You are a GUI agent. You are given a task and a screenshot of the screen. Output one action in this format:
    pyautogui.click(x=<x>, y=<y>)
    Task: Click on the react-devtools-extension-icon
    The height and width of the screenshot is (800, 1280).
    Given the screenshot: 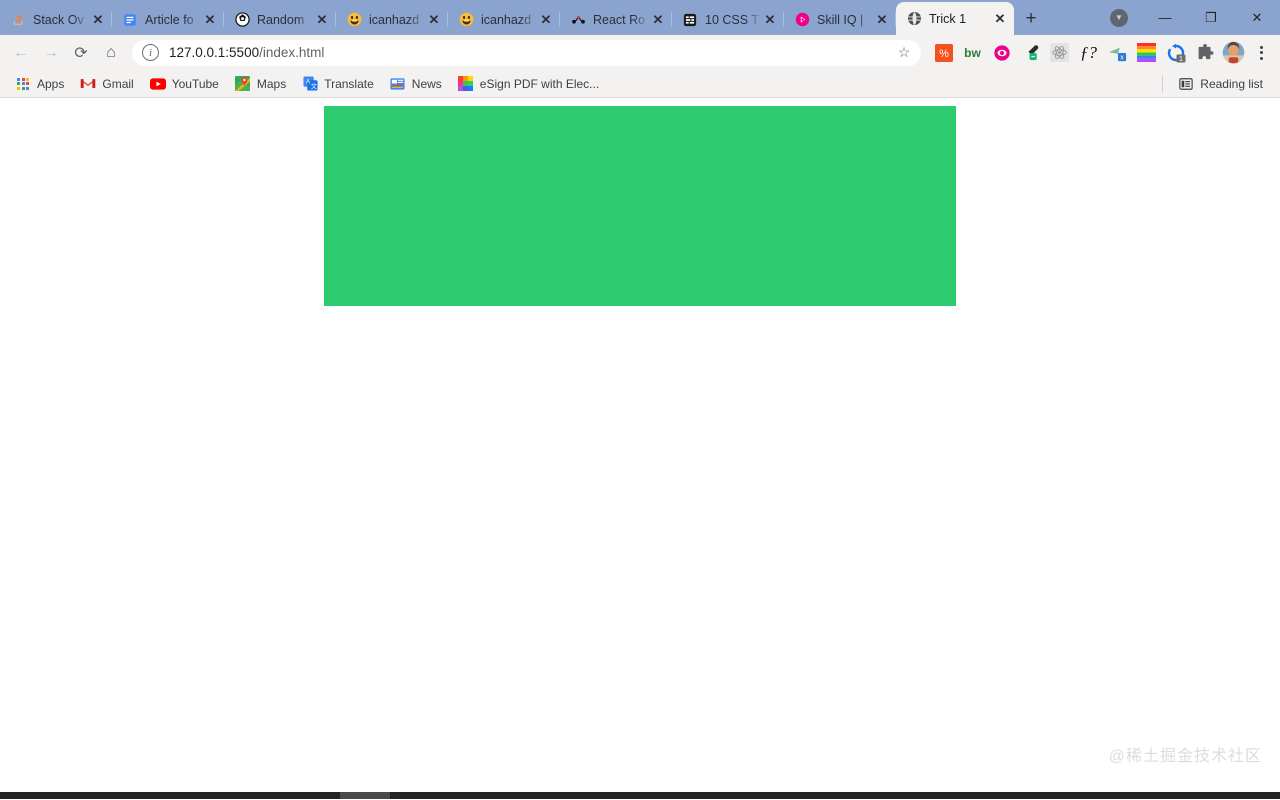 What is the action you would take?
    pyautogui.click(x=1059, y=52)
    